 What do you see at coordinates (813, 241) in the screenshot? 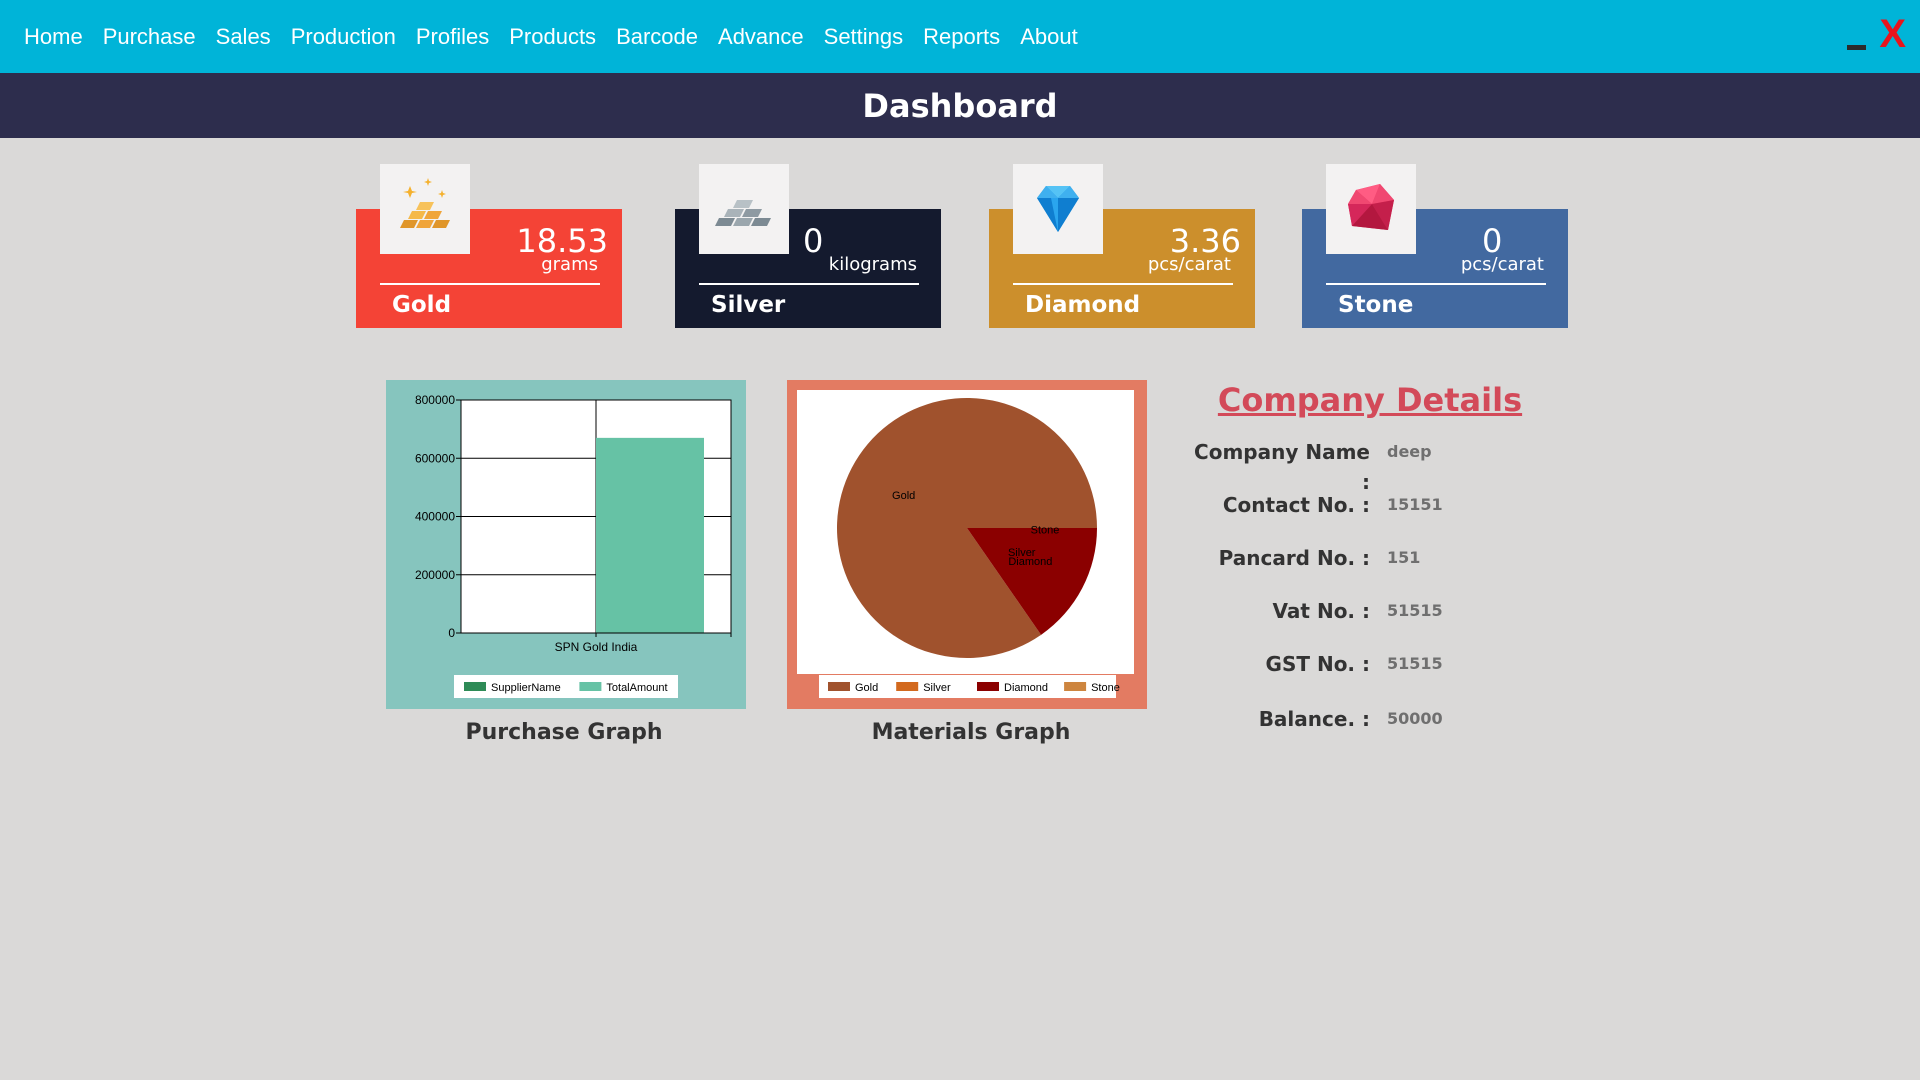
I see `silver-value: 0` at bounding box center [813, 241].